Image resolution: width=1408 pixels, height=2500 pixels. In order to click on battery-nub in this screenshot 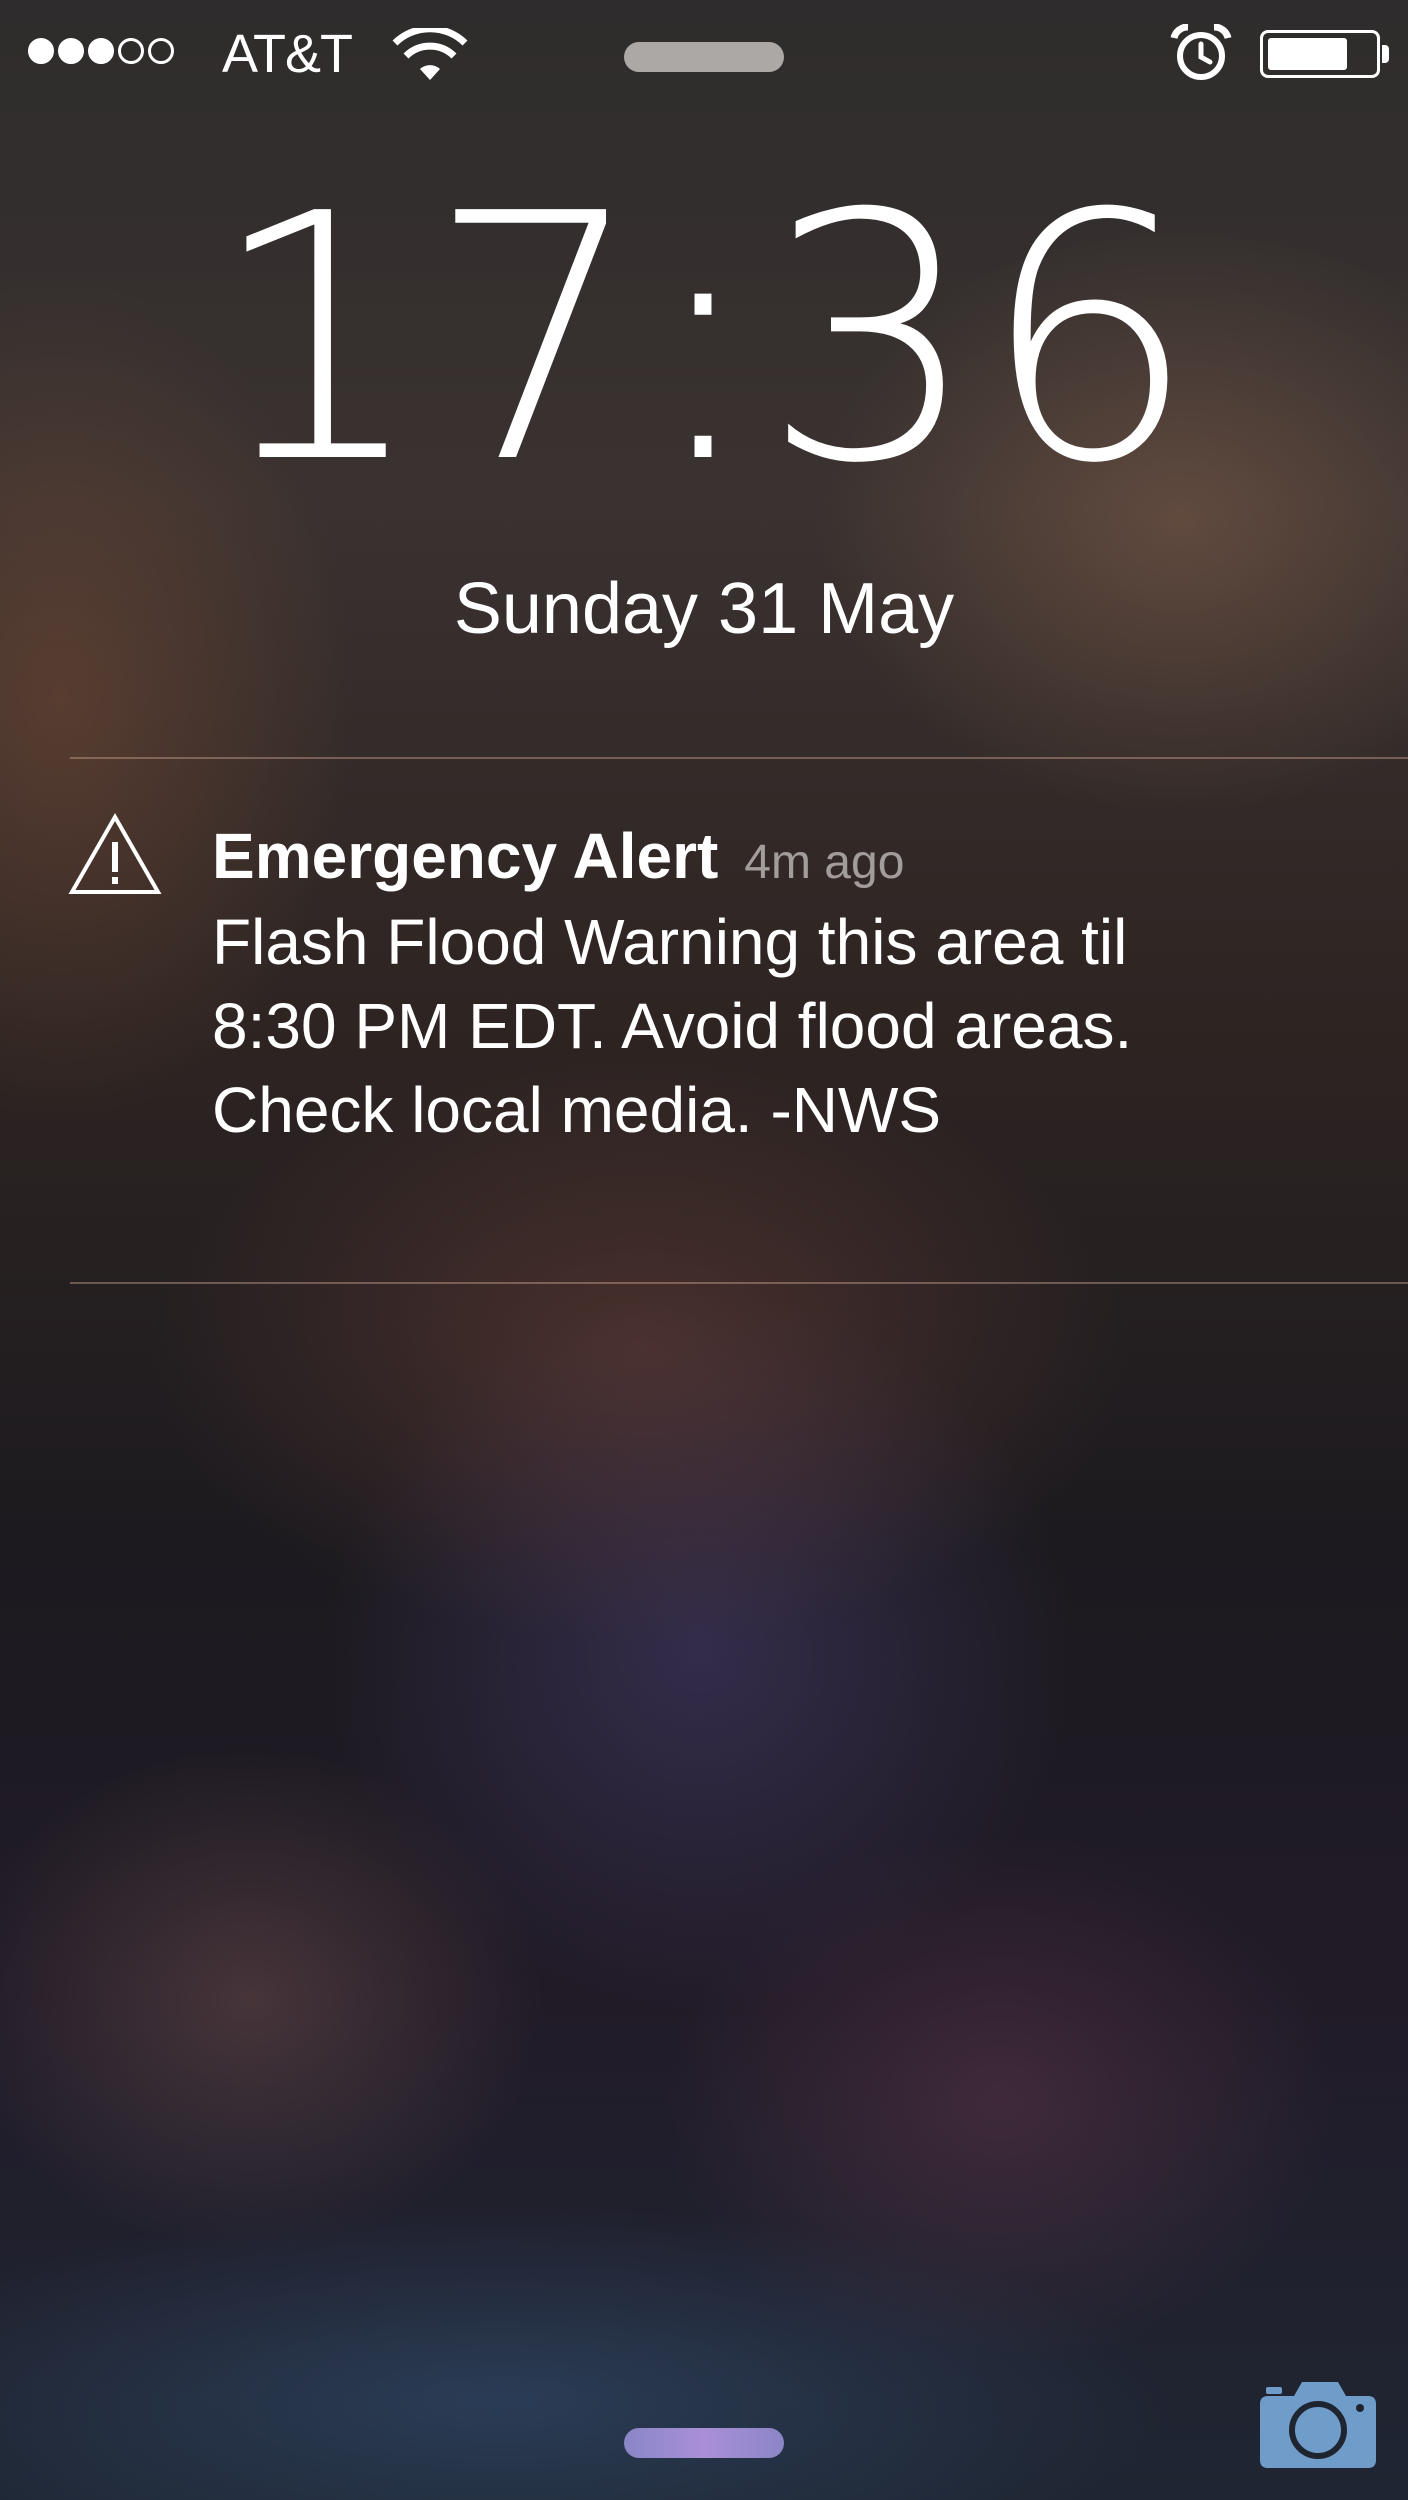, I will do `click(1385, 54)`.